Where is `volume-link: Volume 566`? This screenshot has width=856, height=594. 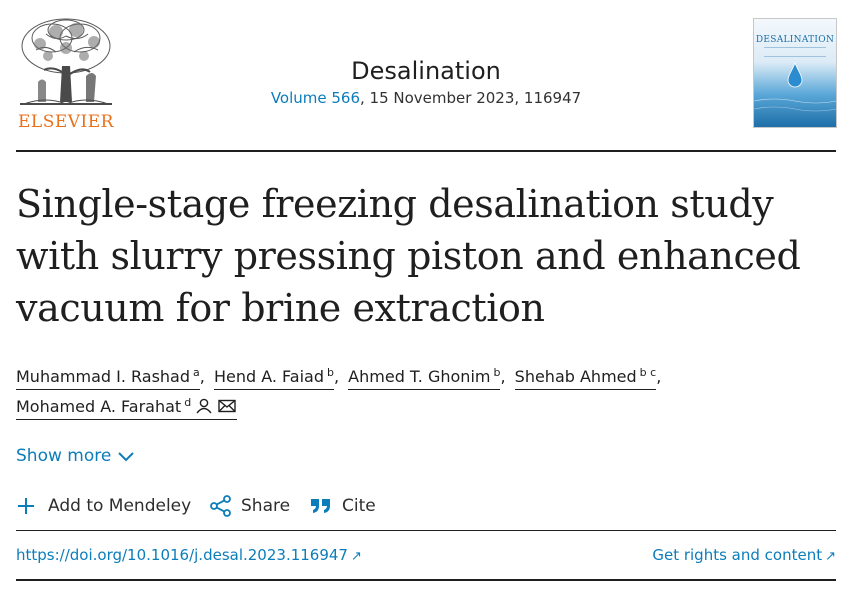 volume-link: Volume 566 is located at coordinates (315, 98).